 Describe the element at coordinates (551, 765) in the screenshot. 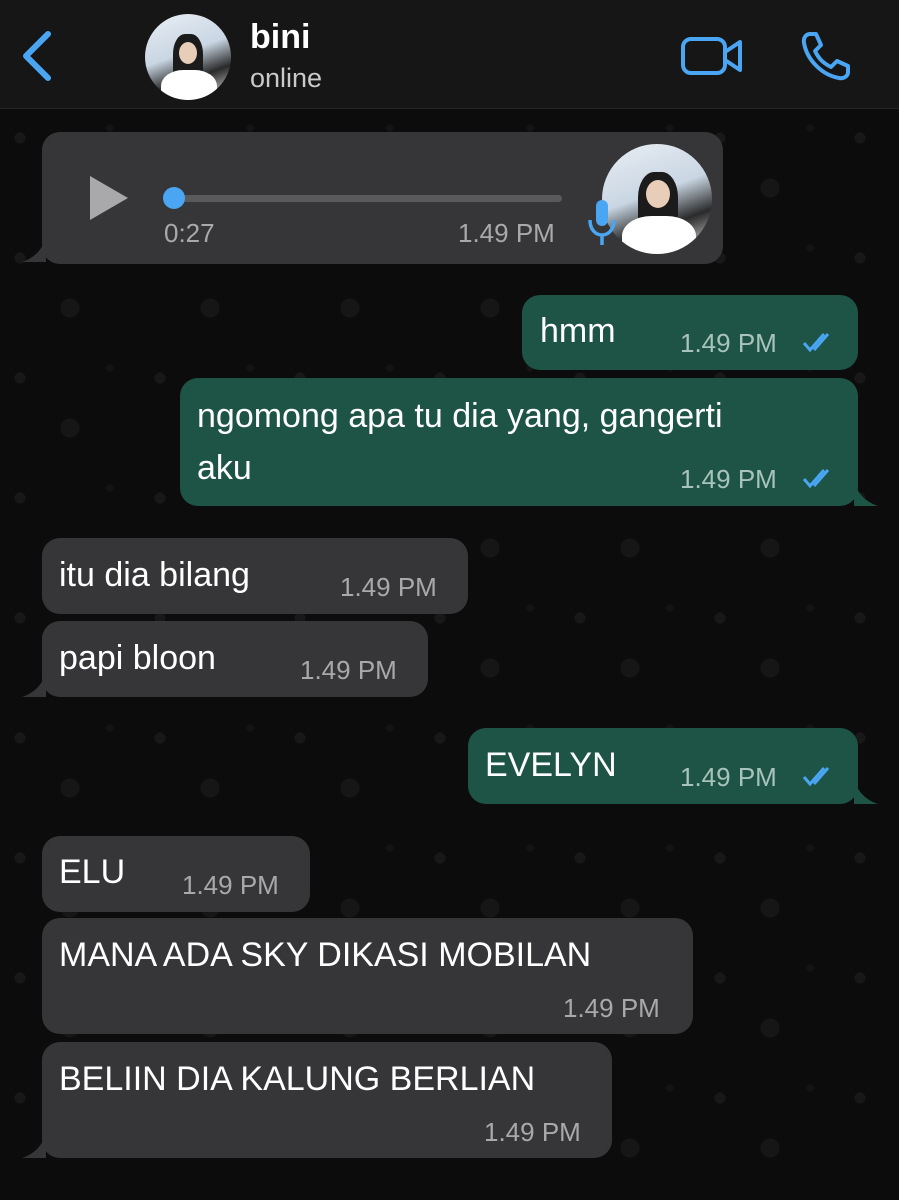

I see `message-text: EVELYN` at that location.